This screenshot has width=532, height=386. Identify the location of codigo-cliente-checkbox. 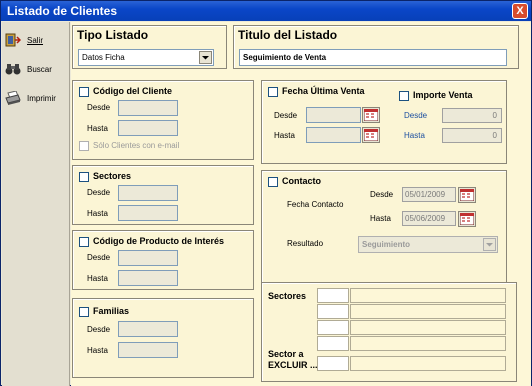
(84, 92).